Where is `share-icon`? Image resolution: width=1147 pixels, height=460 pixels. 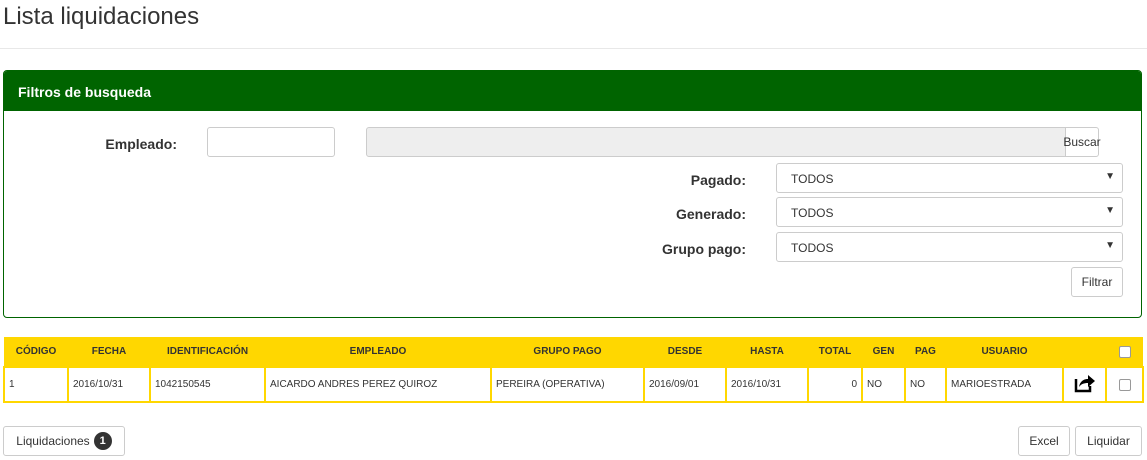
share-icon is located at coordinates (1085, 383).